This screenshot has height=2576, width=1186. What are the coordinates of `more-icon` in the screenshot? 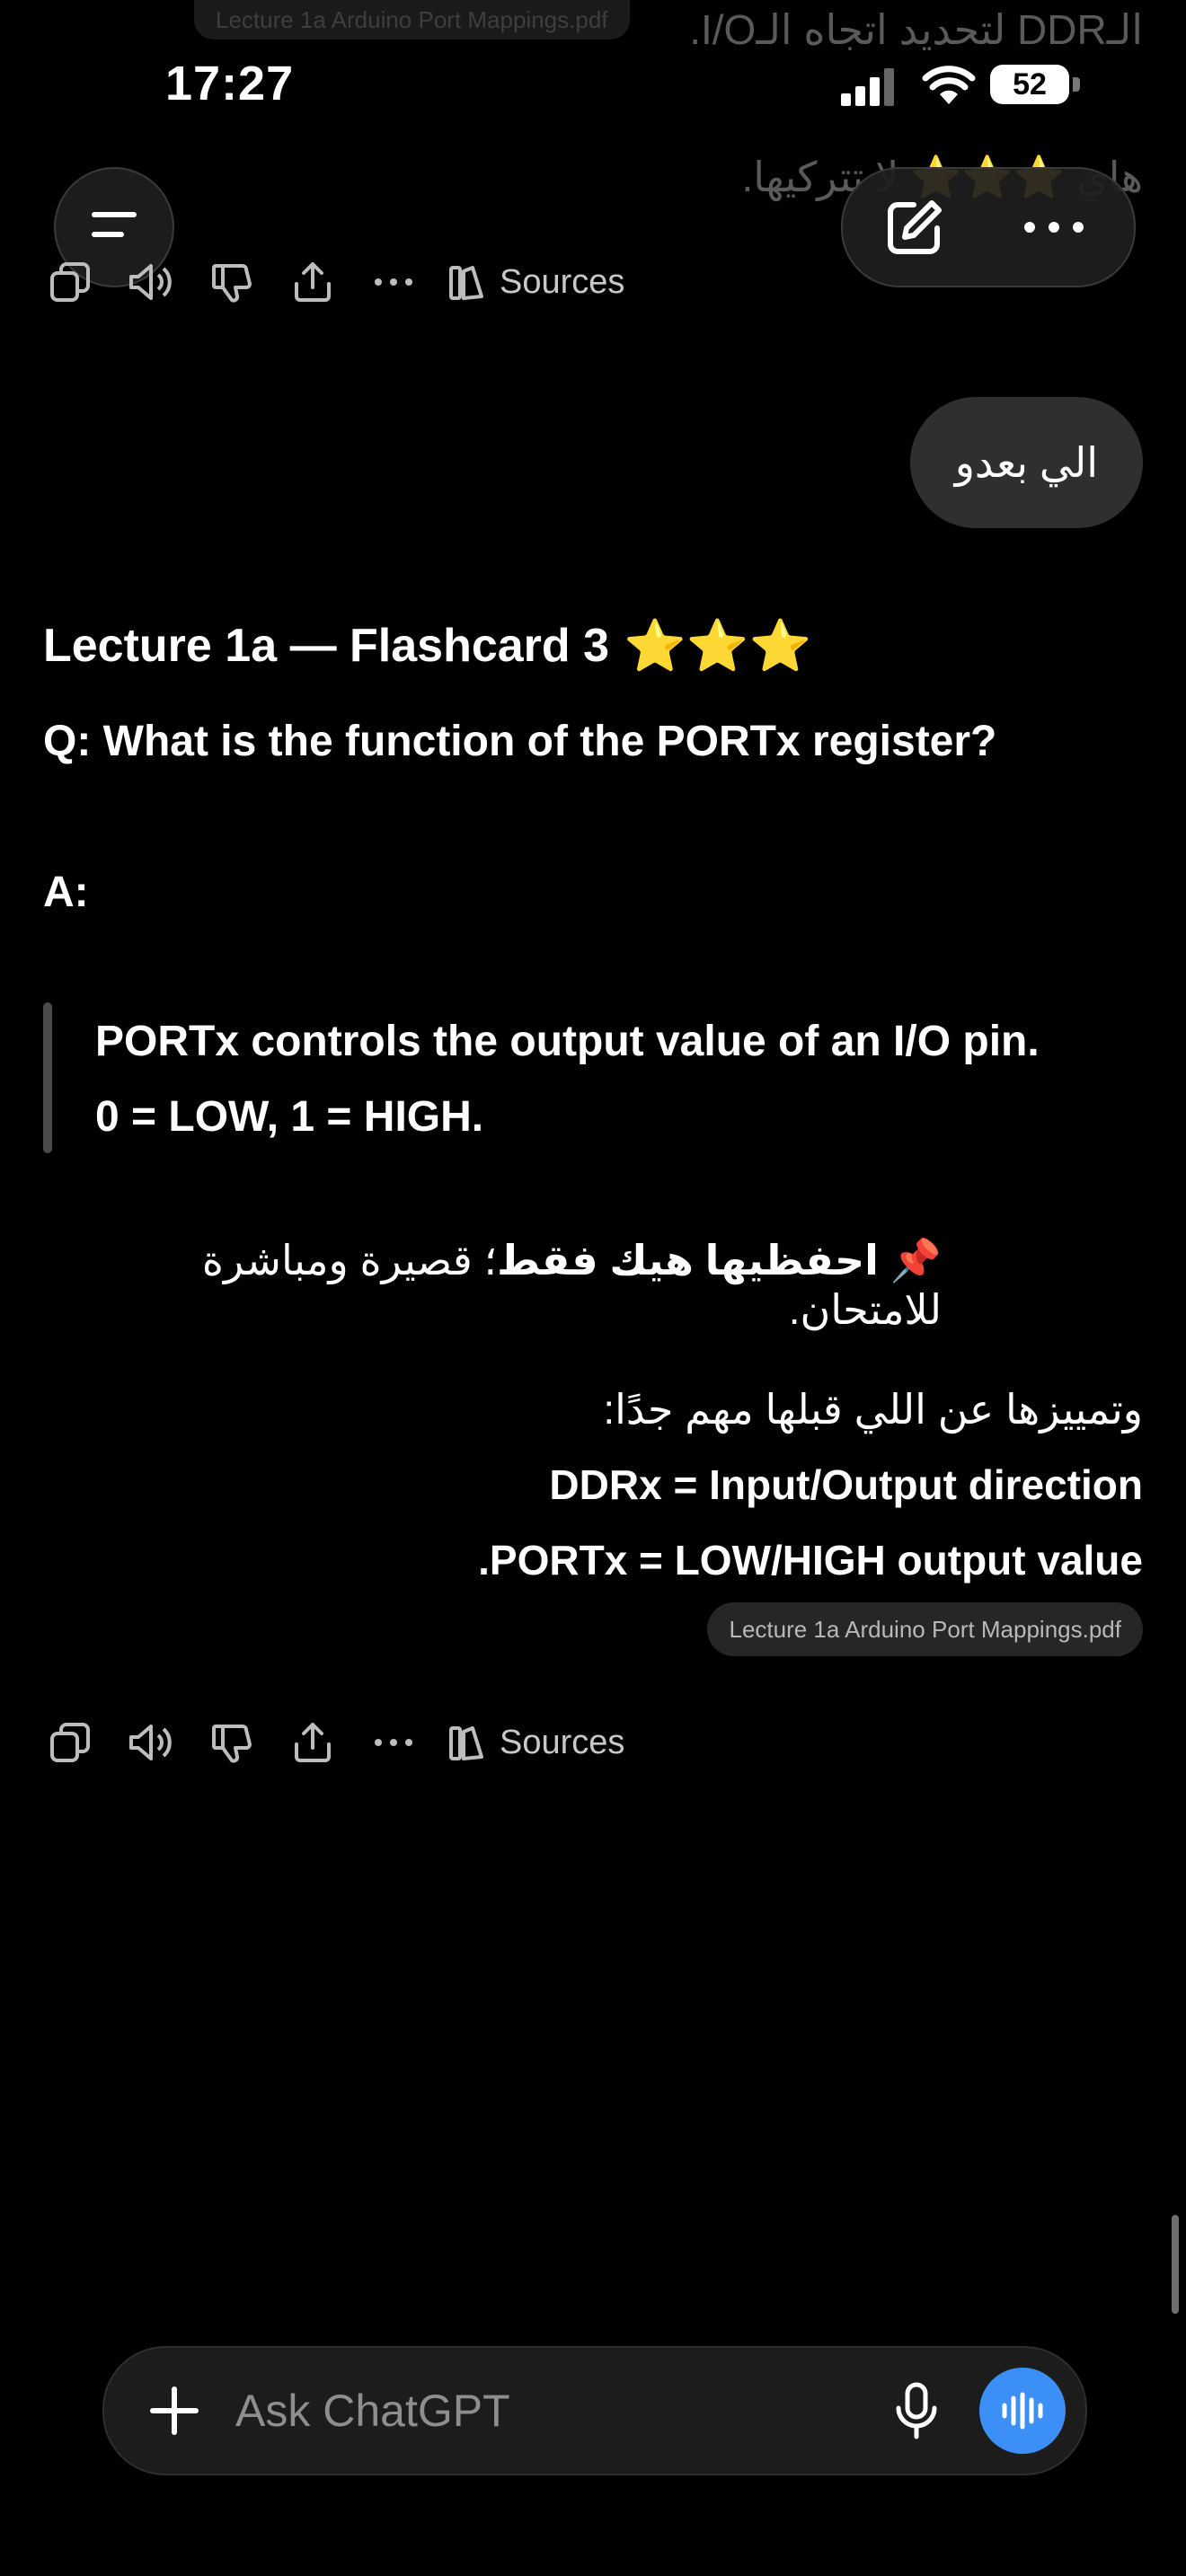 It's located at (1054, 227).